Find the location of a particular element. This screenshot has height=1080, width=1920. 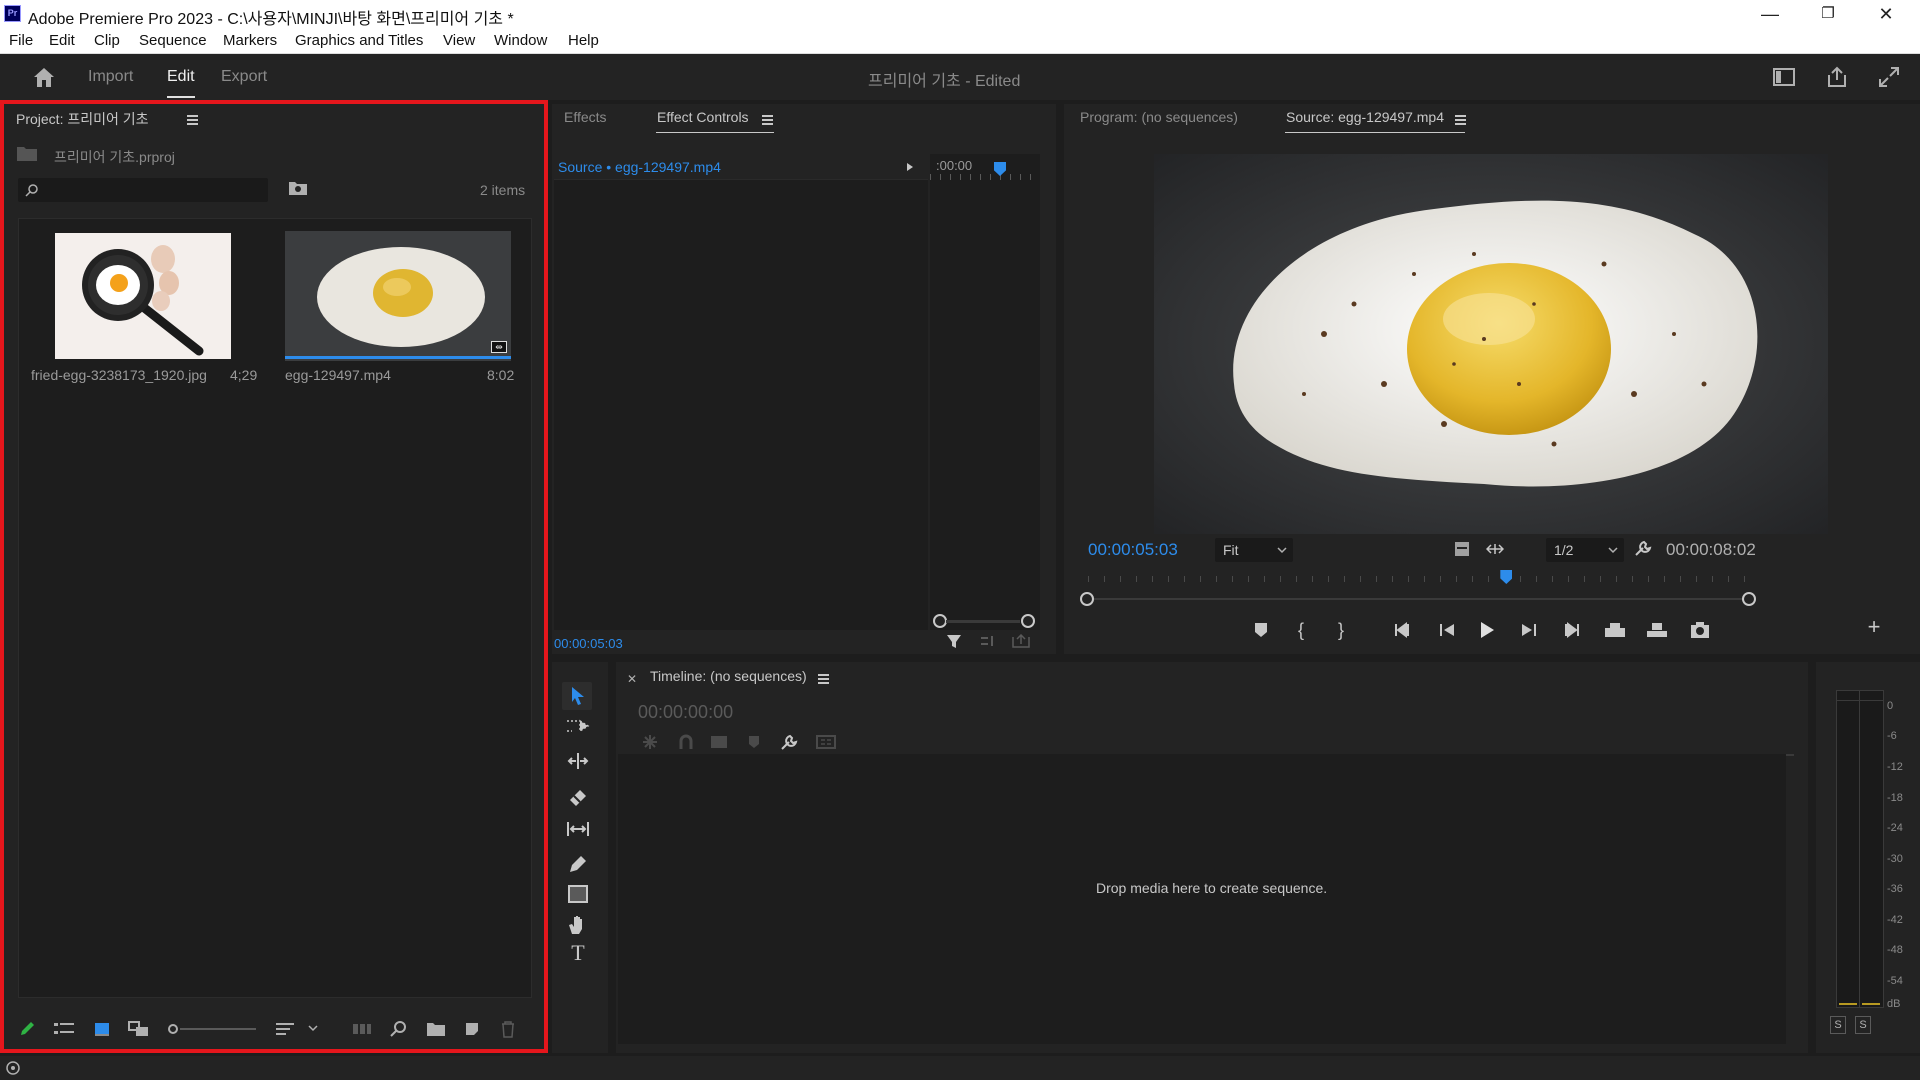

solo-left-button: S is located at coordinates (1838, 1025).